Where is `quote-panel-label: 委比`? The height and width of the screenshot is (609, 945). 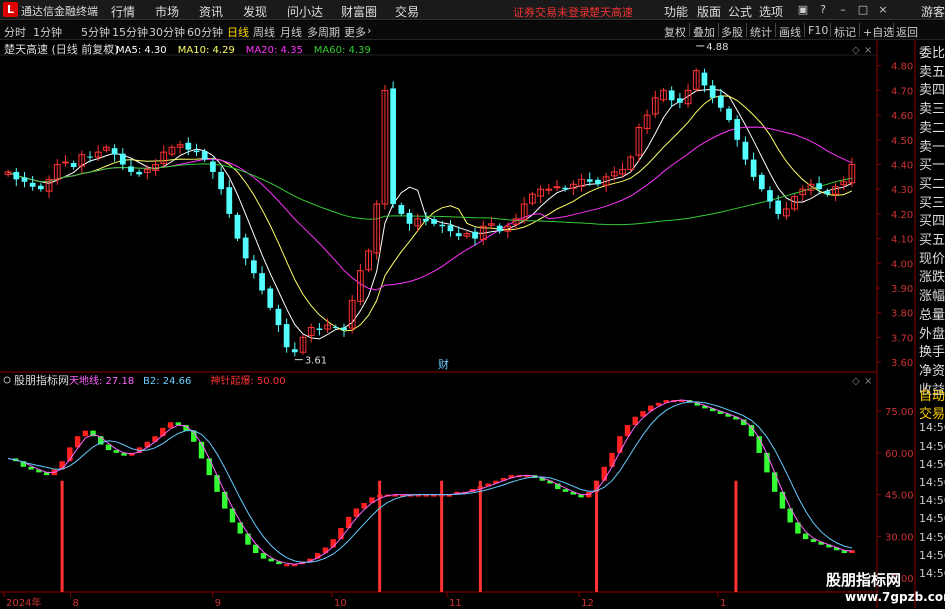
quote-panel-label: 委比 is located at coordinates (932, 53).